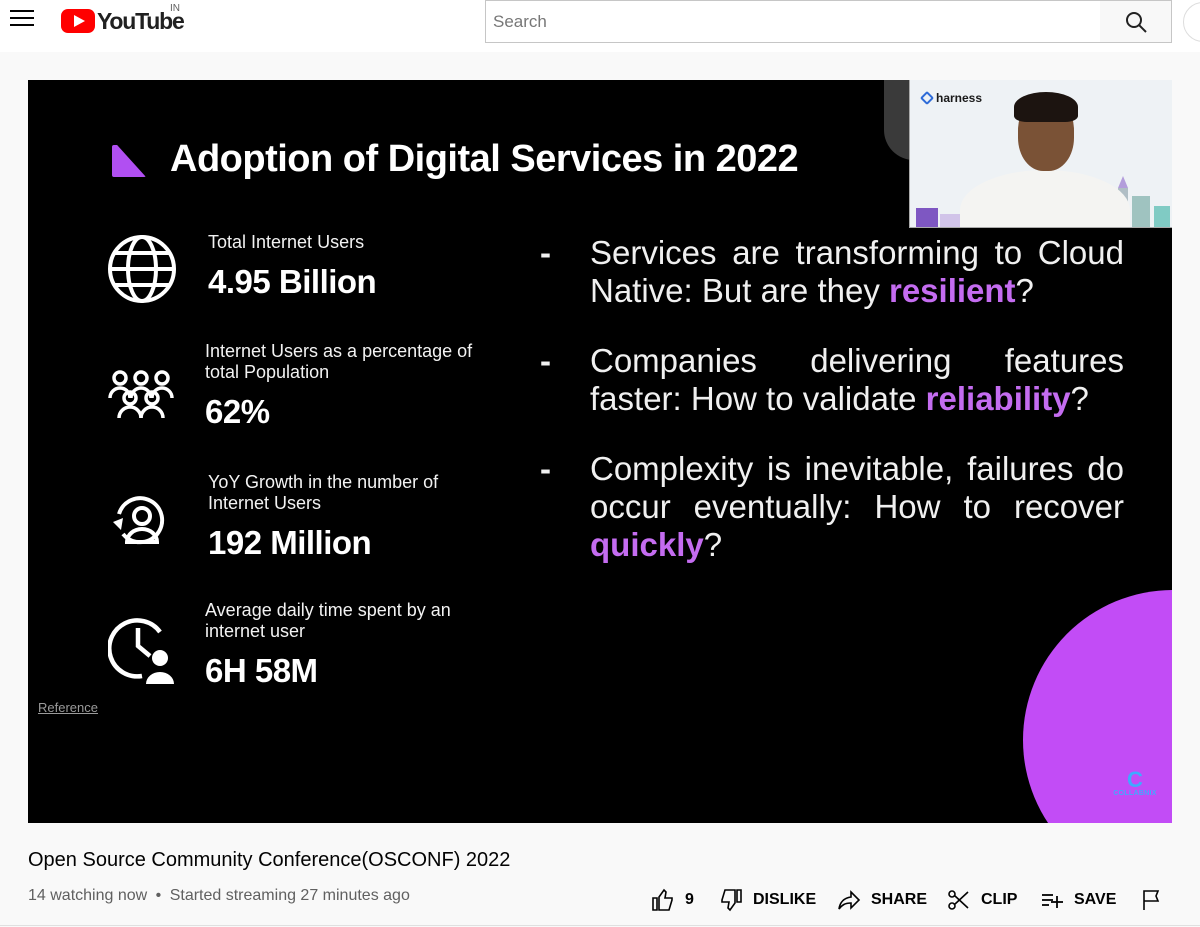 The image size is (1200, 927). I want to click on search-button, so click(1136, 21).